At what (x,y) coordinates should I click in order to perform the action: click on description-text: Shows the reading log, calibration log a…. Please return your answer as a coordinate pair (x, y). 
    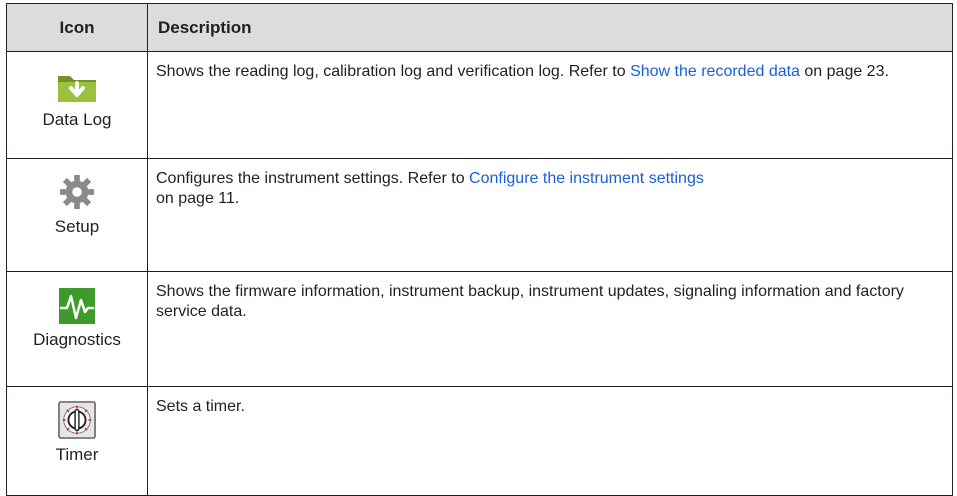
    Looking at the image, I should click on (393, 71).